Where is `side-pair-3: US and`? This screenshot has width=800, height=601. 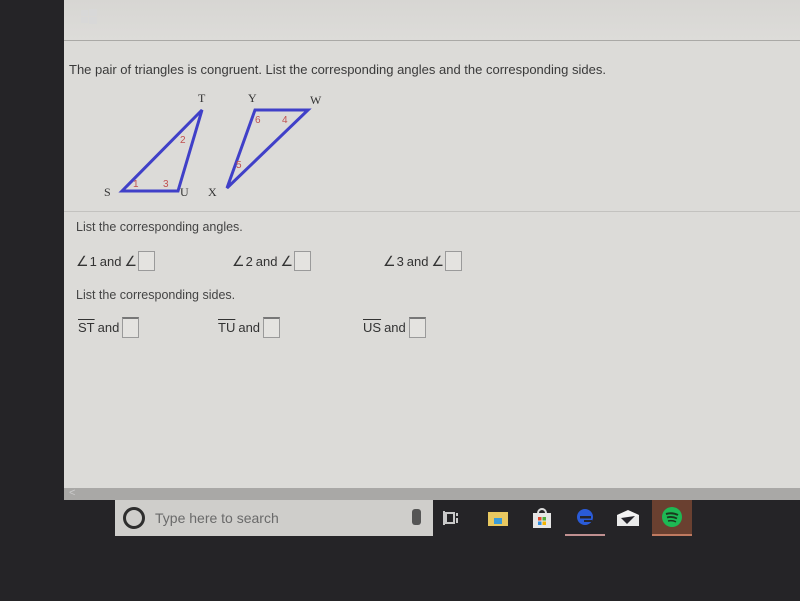 side-pair-3: US and is located at coordinates (394, 327).